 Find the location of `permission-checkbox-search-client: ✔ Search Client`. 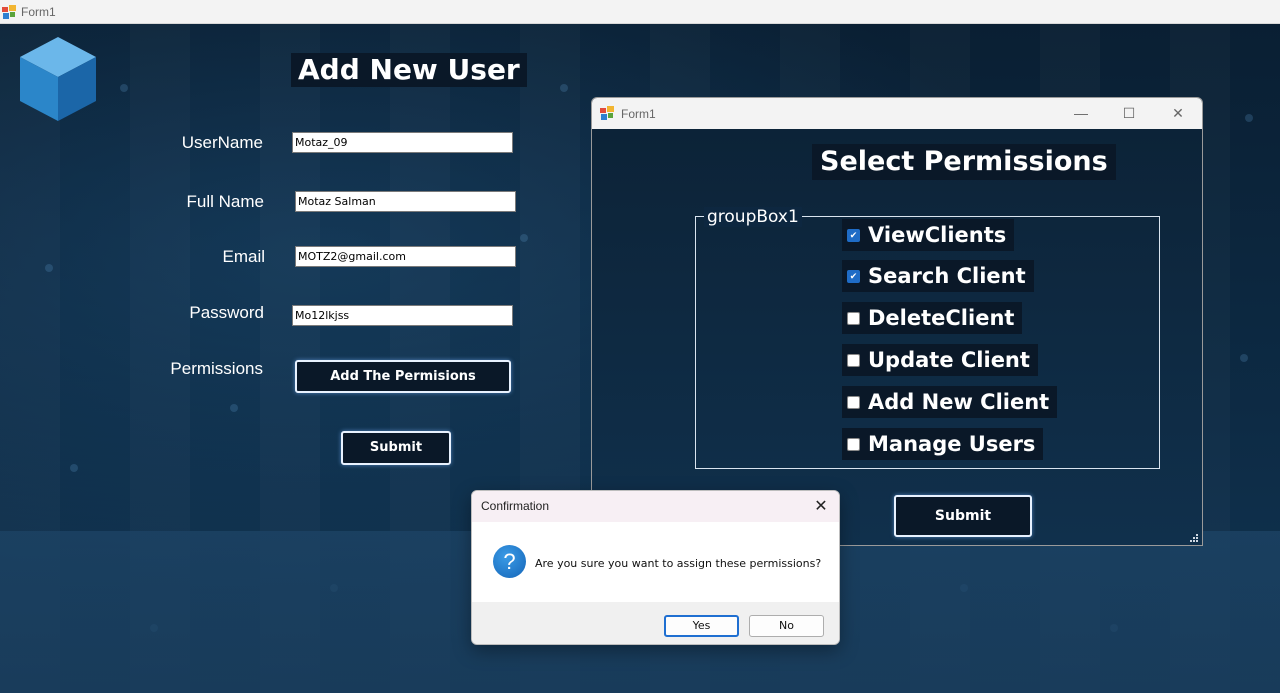

permission-checkbox-search-client: ✔ Search Client is located at coordinates (938, 276).